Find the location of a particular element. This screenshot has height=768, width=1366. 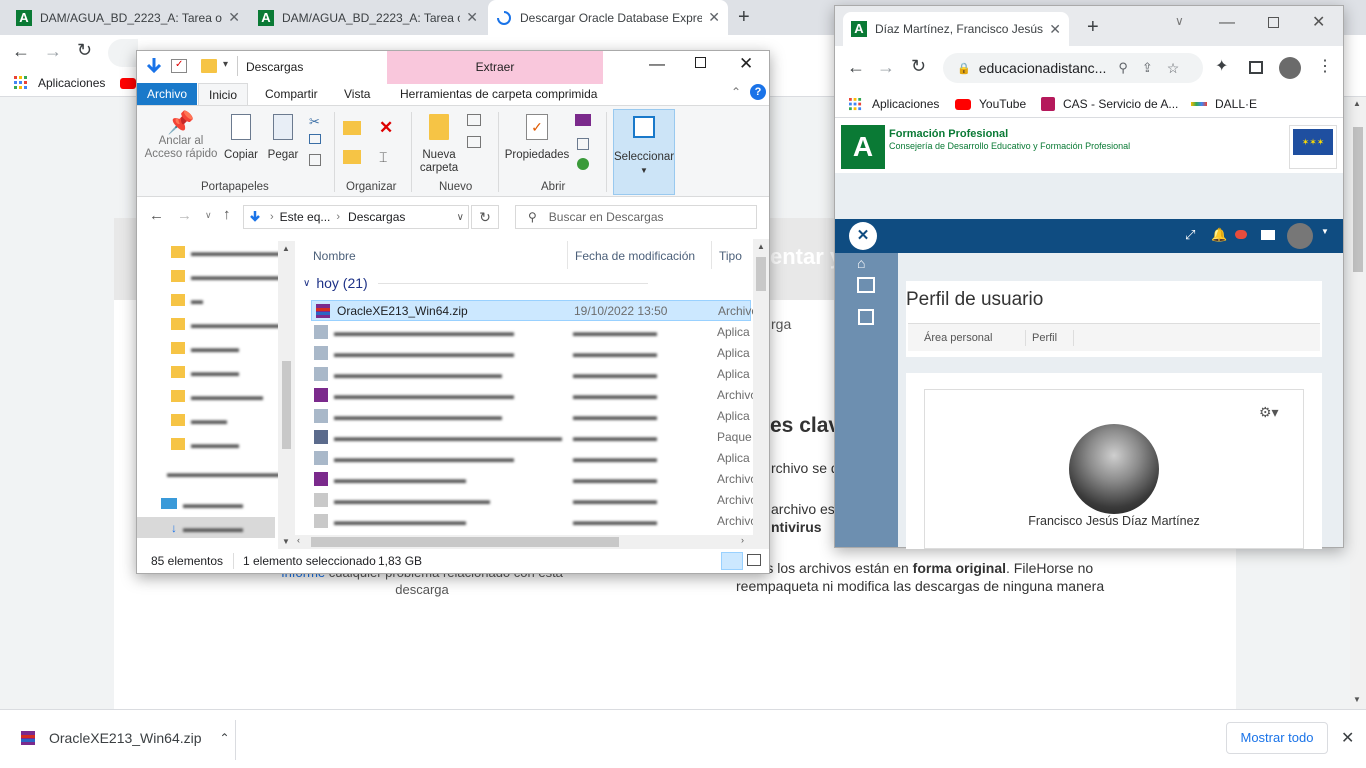

copy-to-icon is located at coordinates (352, 157).